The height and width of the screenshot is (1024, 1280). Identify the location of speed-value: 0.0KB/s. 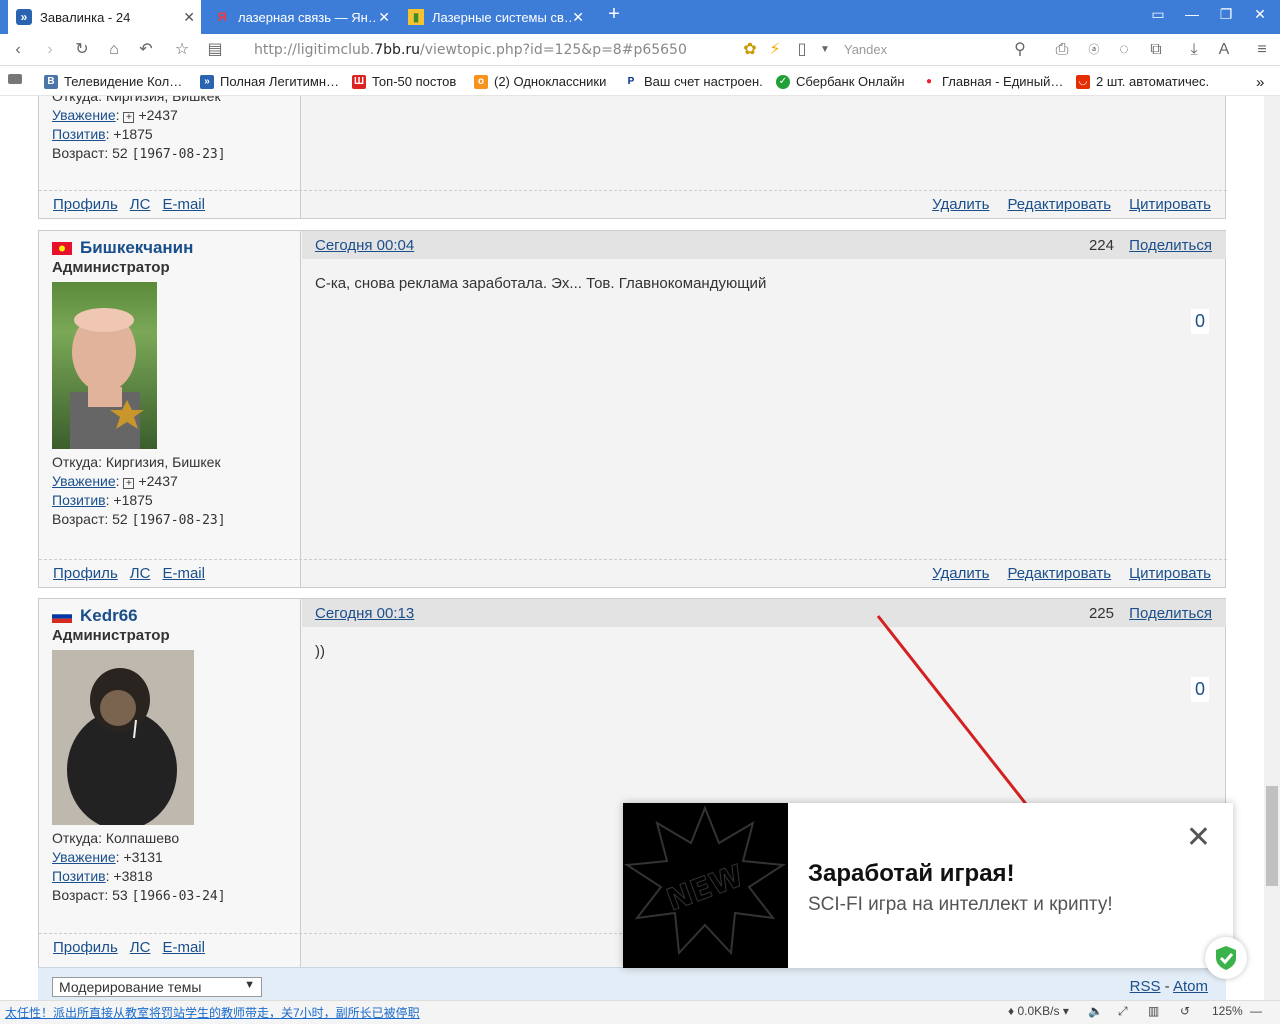
(1038, 1011).